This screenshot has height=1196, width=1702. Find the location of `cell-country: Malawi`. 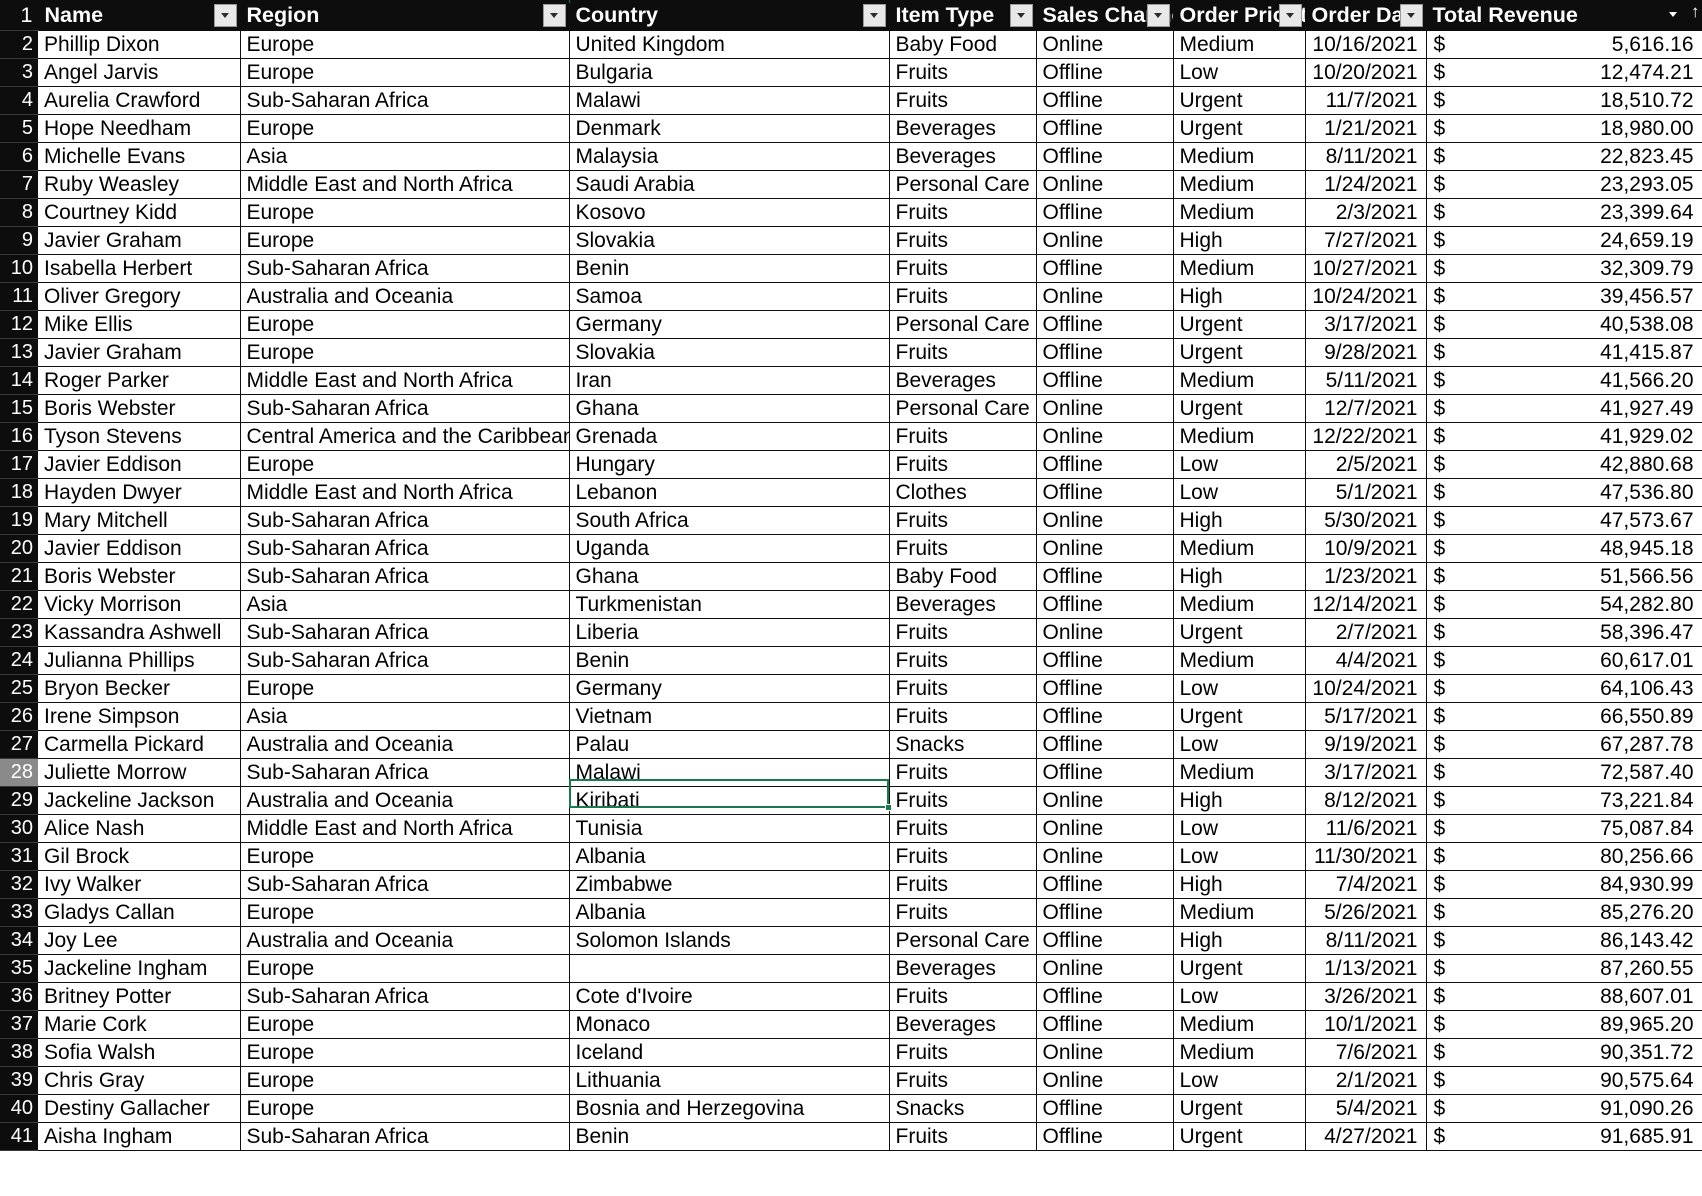

cell-country: Malawi is located at coordinates (729, 100).